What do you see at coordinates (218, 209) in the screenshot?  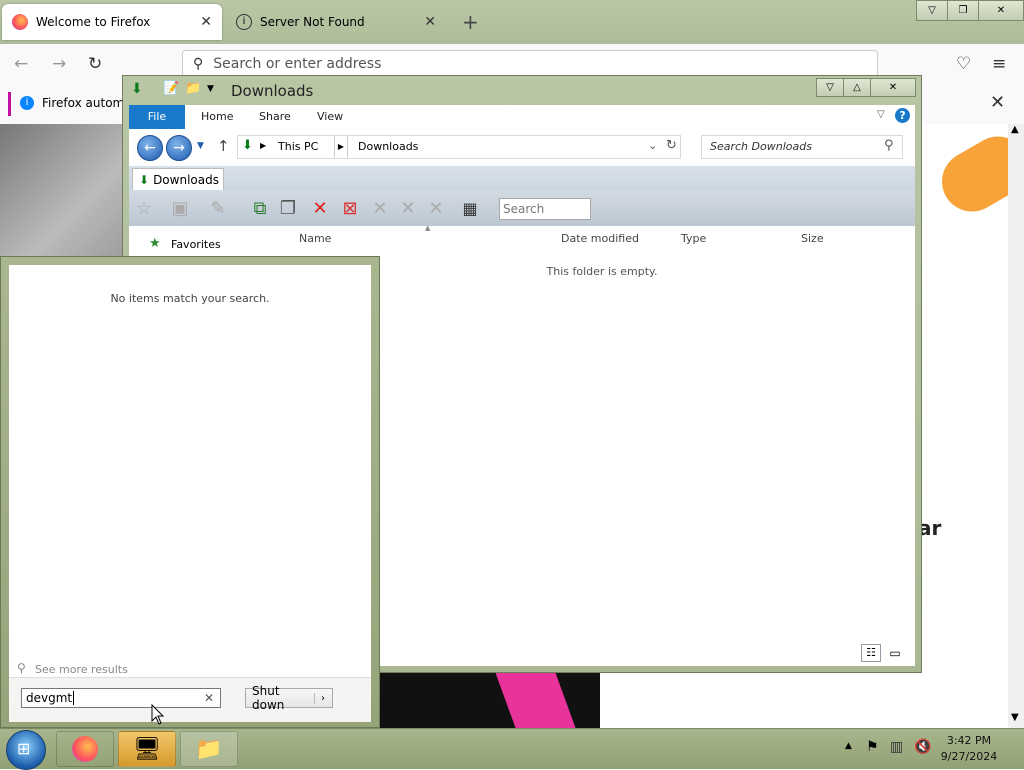 I see `pen-icon: ✎` at bounding box center [218, 209].